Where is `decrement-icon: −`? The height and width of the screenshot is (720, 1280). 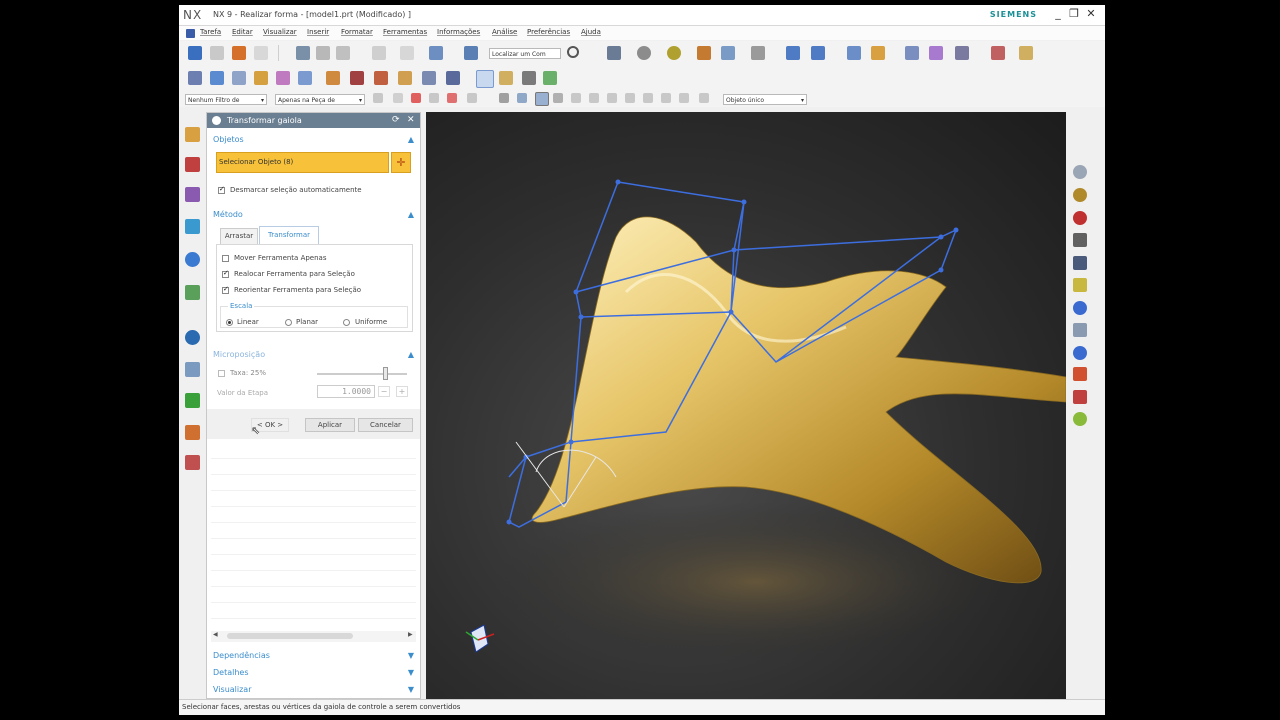
decrement-icon: − is located at coordinates (384, 391).